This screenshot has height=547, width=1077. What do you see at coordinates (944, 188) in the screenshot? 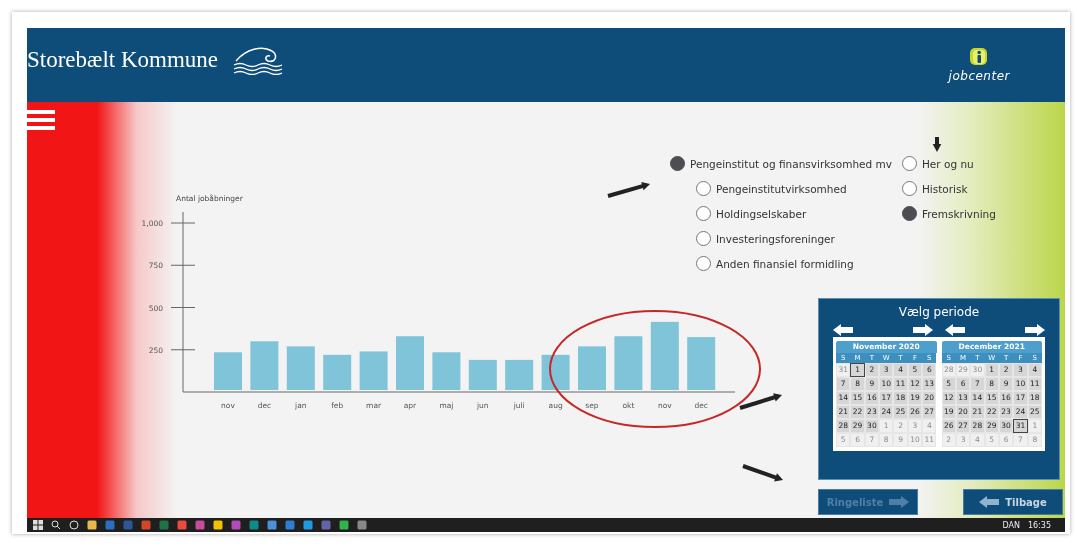
I see `option-label: Historisk` at bounding box center [944, 188].